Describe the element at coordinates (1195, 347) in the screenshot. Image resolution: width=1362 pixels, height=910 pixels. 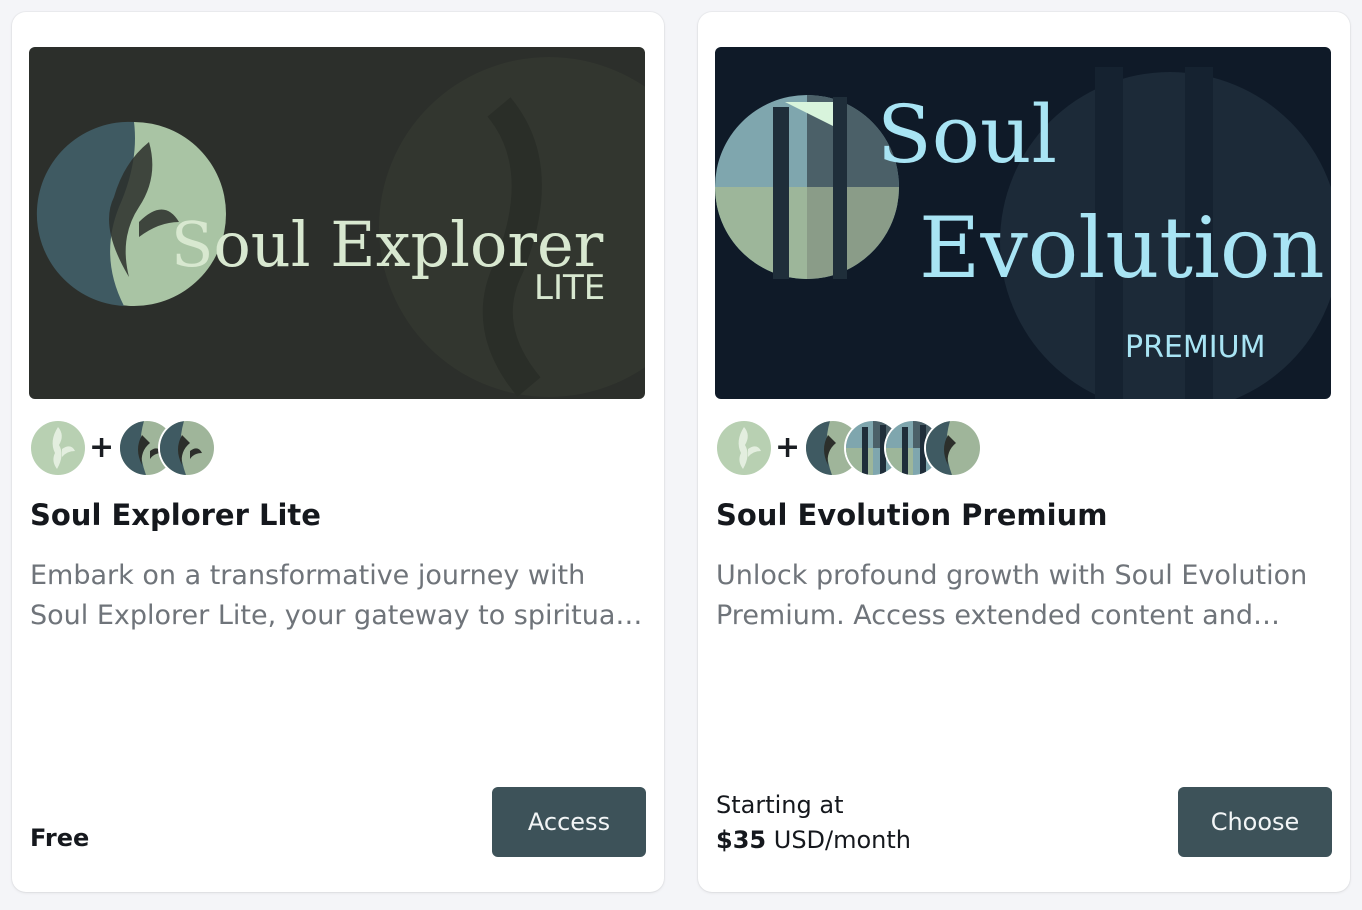
I see `banner-logo-subtext: PREMIUM` at that location.